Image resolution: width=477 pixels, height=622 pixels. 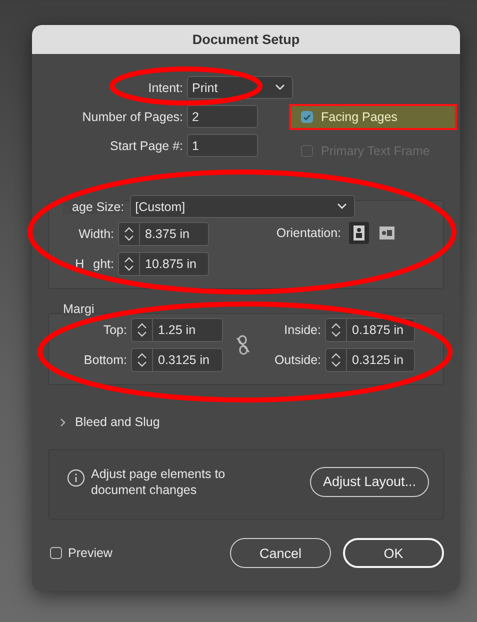 What do you see at coordinates (93, 207) in the screenshot?
I see `page-size-label: age Size:` at bounding box center [93, 207].